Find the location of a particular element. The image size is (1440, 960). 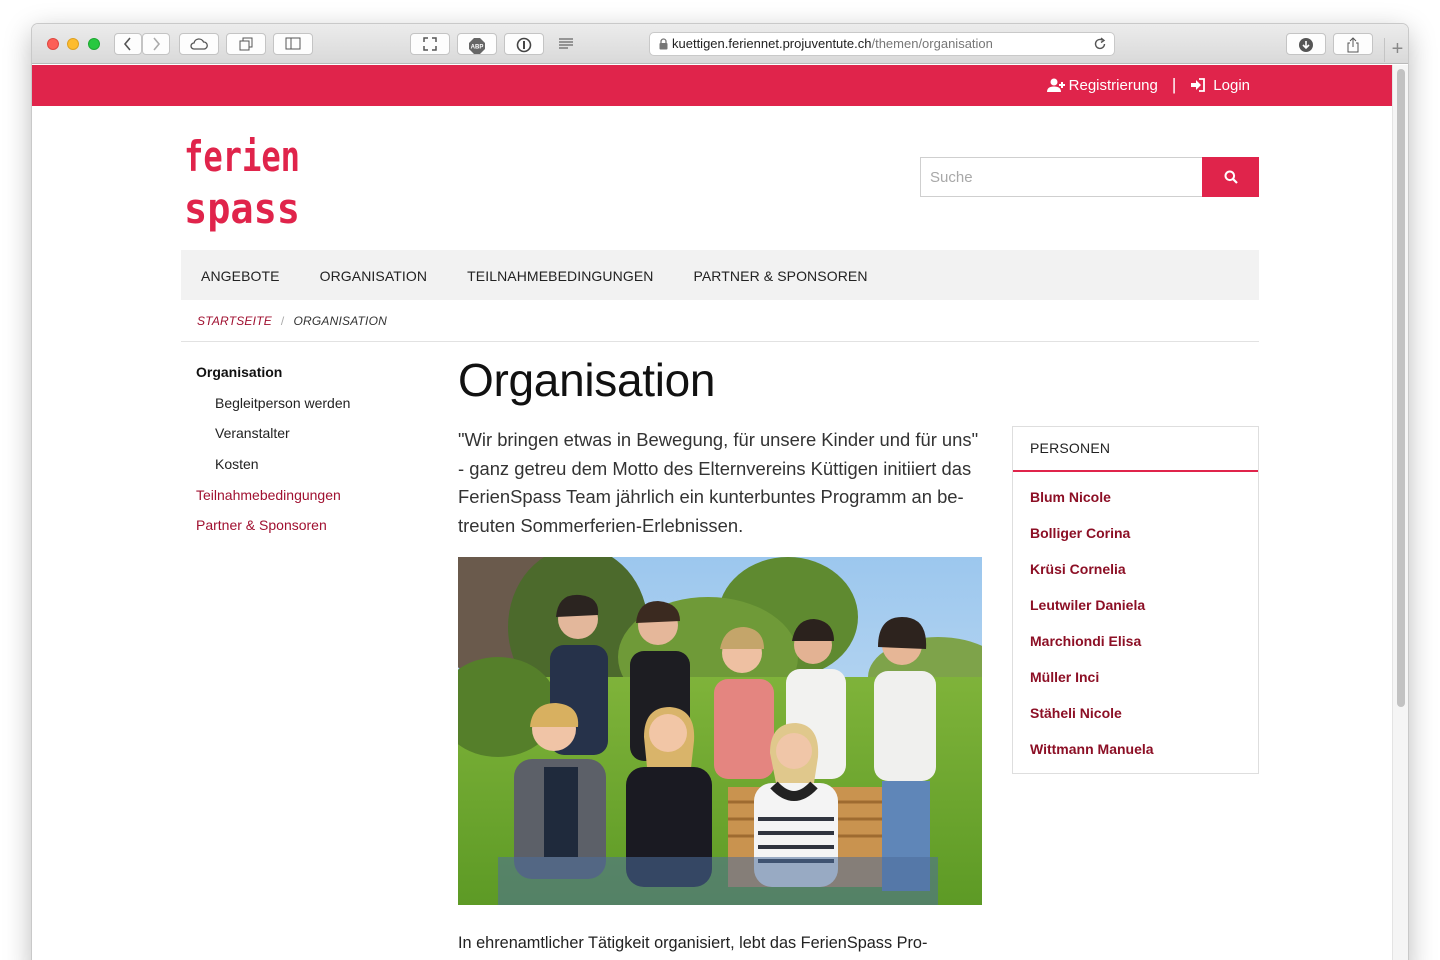

cloud-icon is located at coordinates (199, 44).